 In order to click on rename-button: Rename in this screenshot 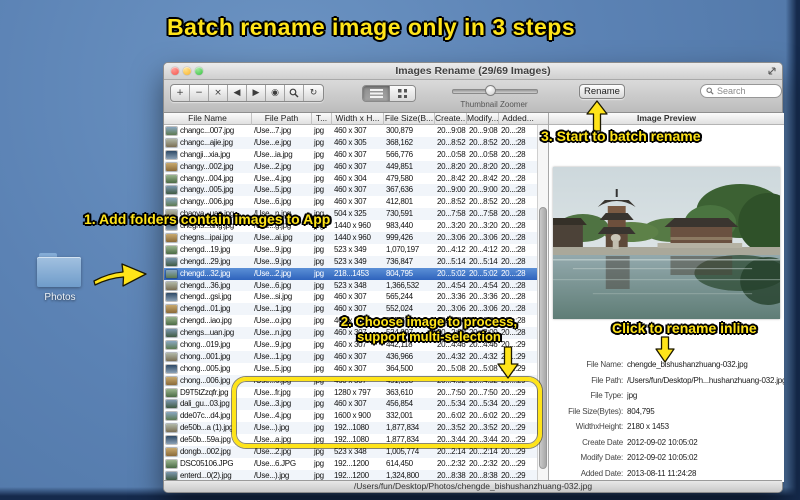, I will do `click(602, 91)`.